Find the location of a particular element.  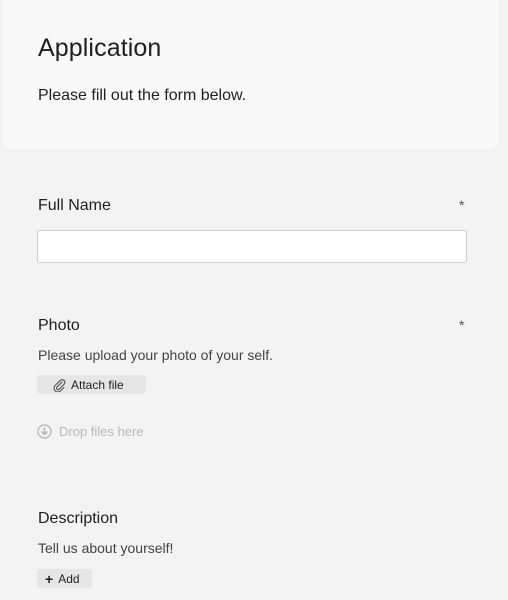

full-name-label: Full Name is located at coordinates (74, 205).